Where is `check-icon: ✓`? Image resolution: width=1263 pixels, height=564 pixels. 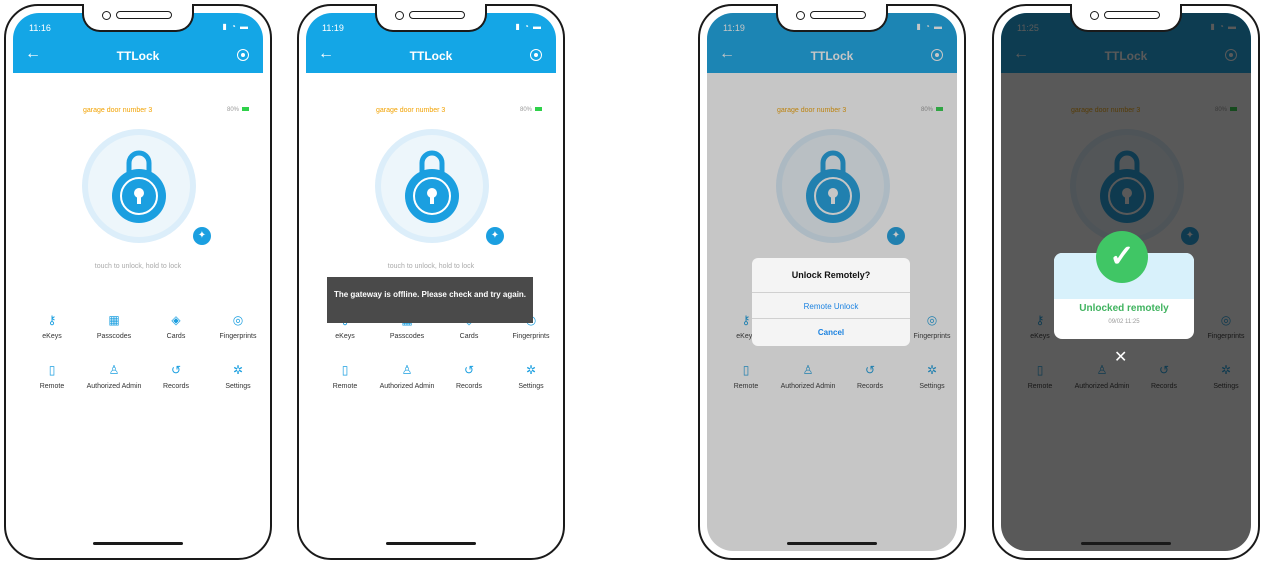 check-icon: ✓ is located at coordinates (1122, 257).